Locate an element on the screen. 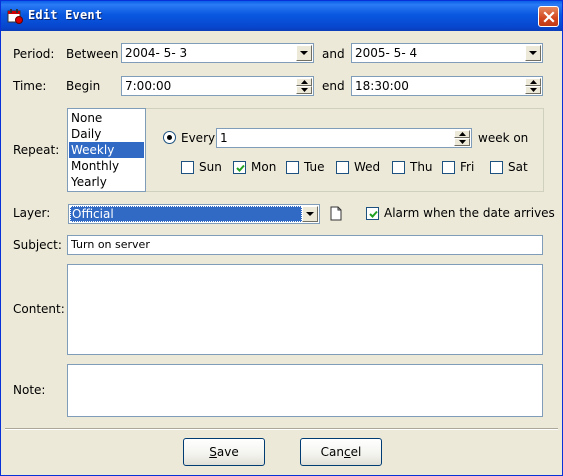 The image size is (563, 476). day-checkbox-sun is located at coordinates (187, 167).